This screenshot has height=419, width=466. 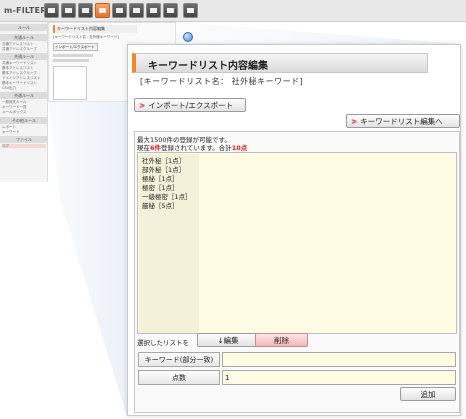 What do you see at coordinates (190, 10) in the screenshot?
I see `settings-icon` at bounding box center [190, 10].